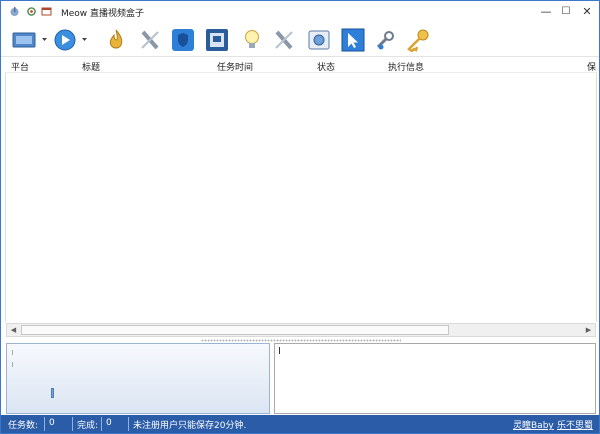 The height and width of the screenshot is (434, 600). Describe the element at coordinates (138, 378) in the screenshot. I see `preview-panel` at that location.